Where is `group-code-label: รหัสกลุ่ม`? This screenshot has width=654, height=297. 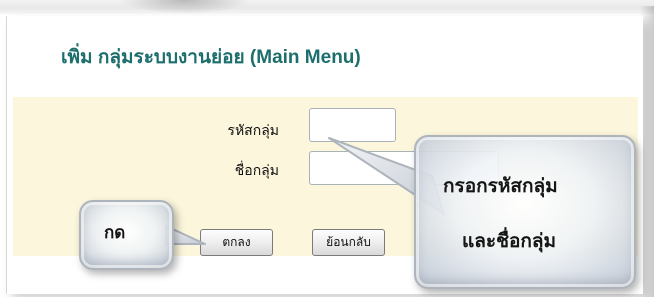
group-code-label: รหัสกลุ่ม is located at coordinates (253, 130).